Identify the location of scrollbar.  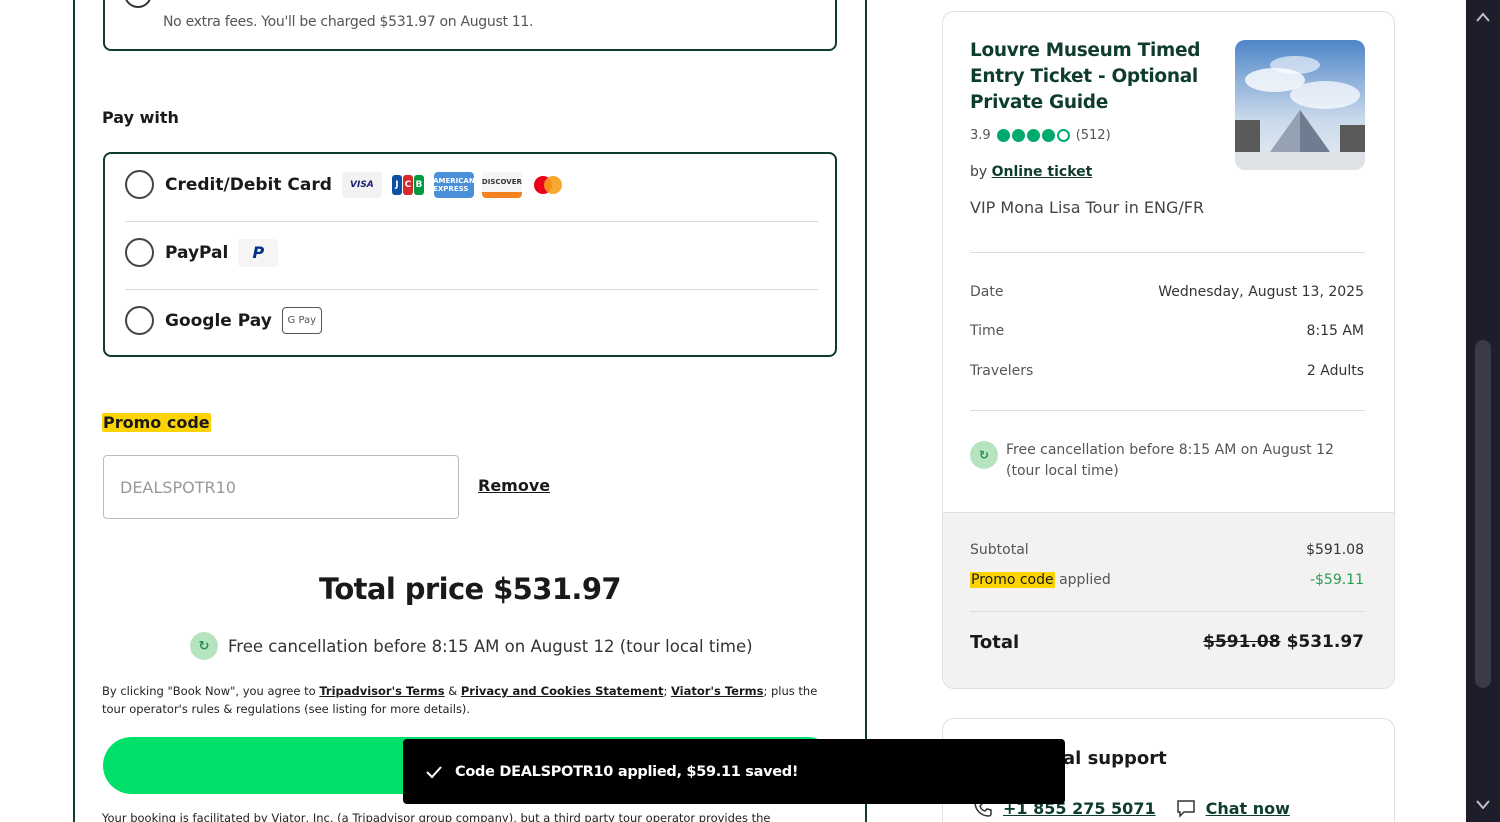
(1483, 411).